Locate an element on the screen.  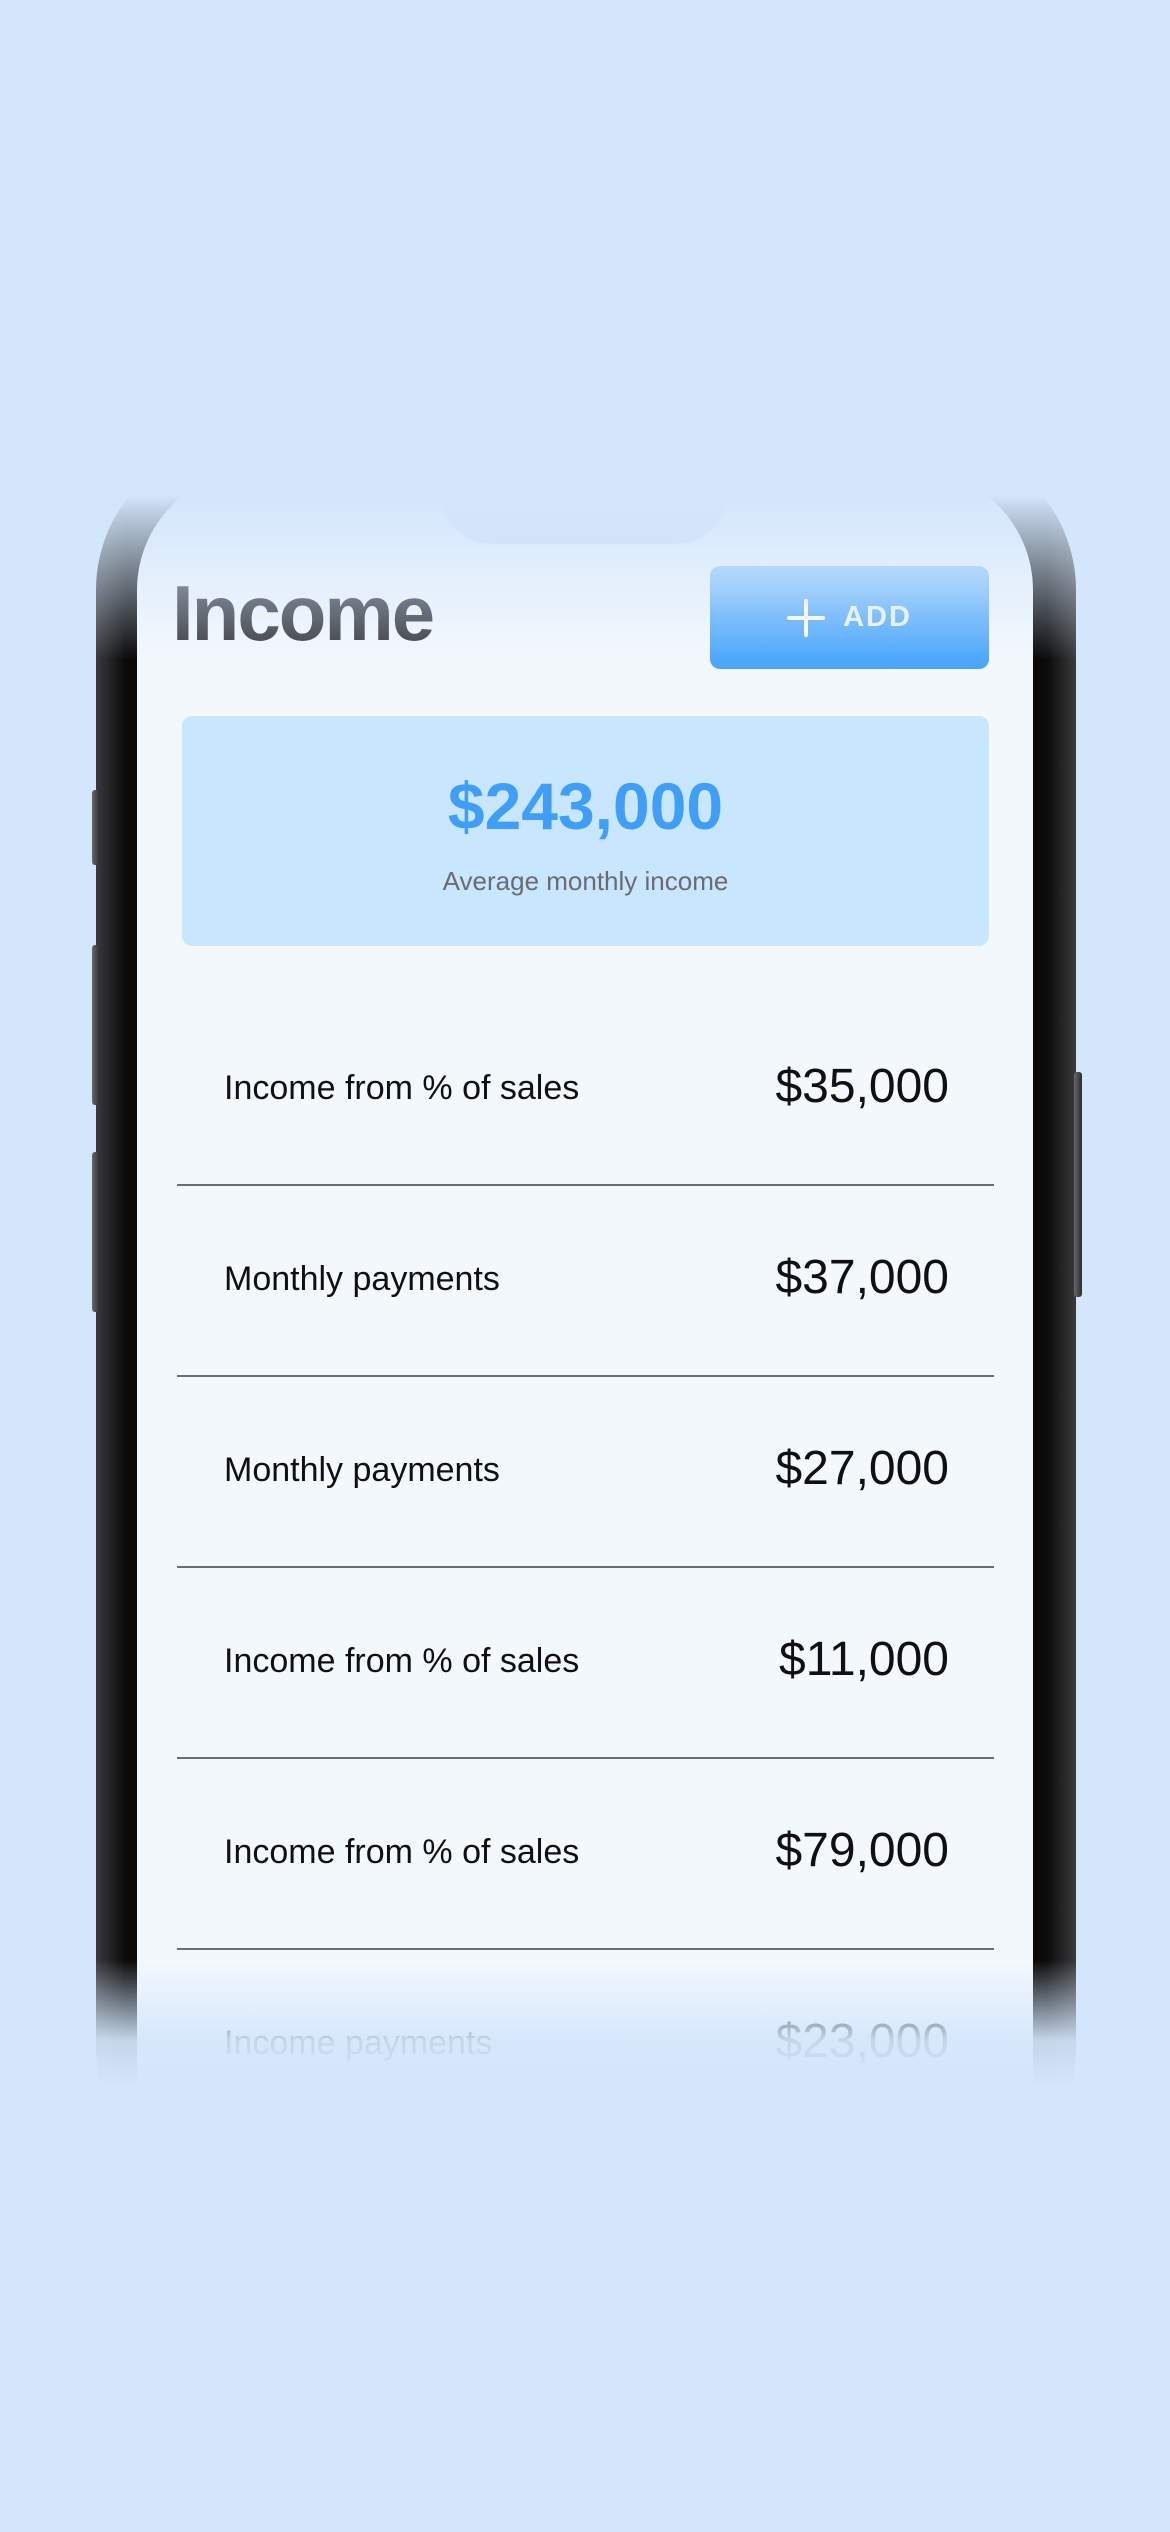
list-item: Monthly payments $27,000 is located at coordinates (585, 1472).